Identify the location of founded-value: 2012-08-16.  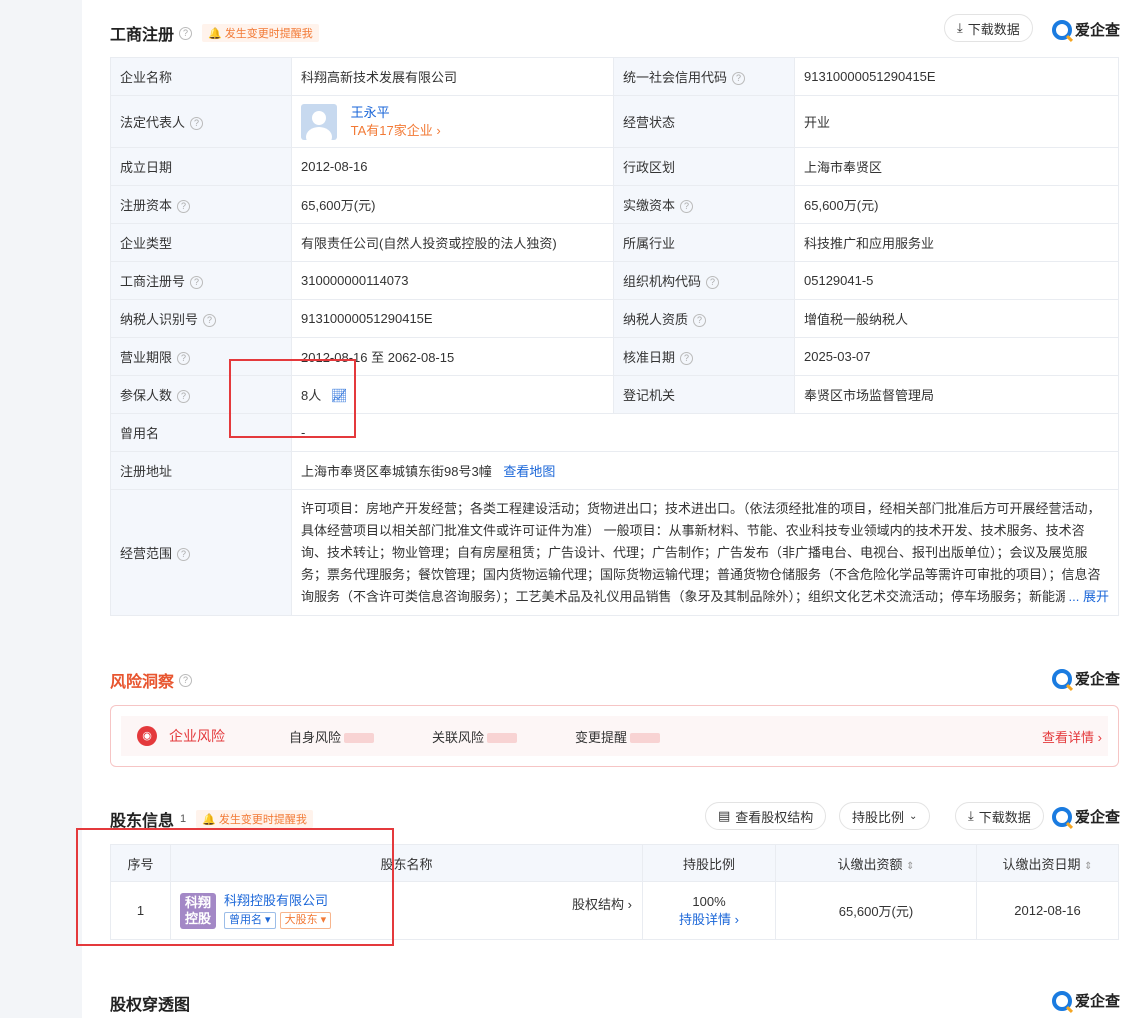
(452, 166).